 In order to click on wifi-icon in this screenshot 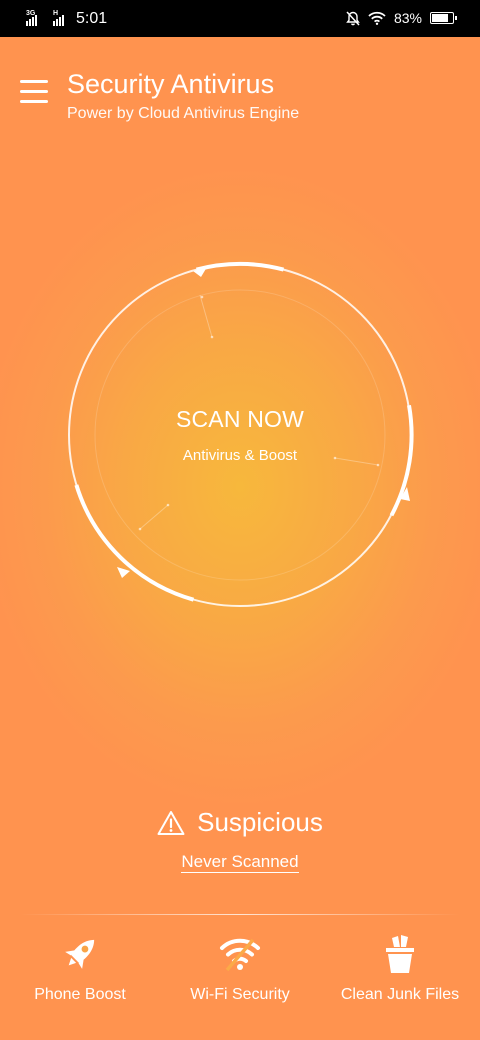, I will do `click(240, 955)`.